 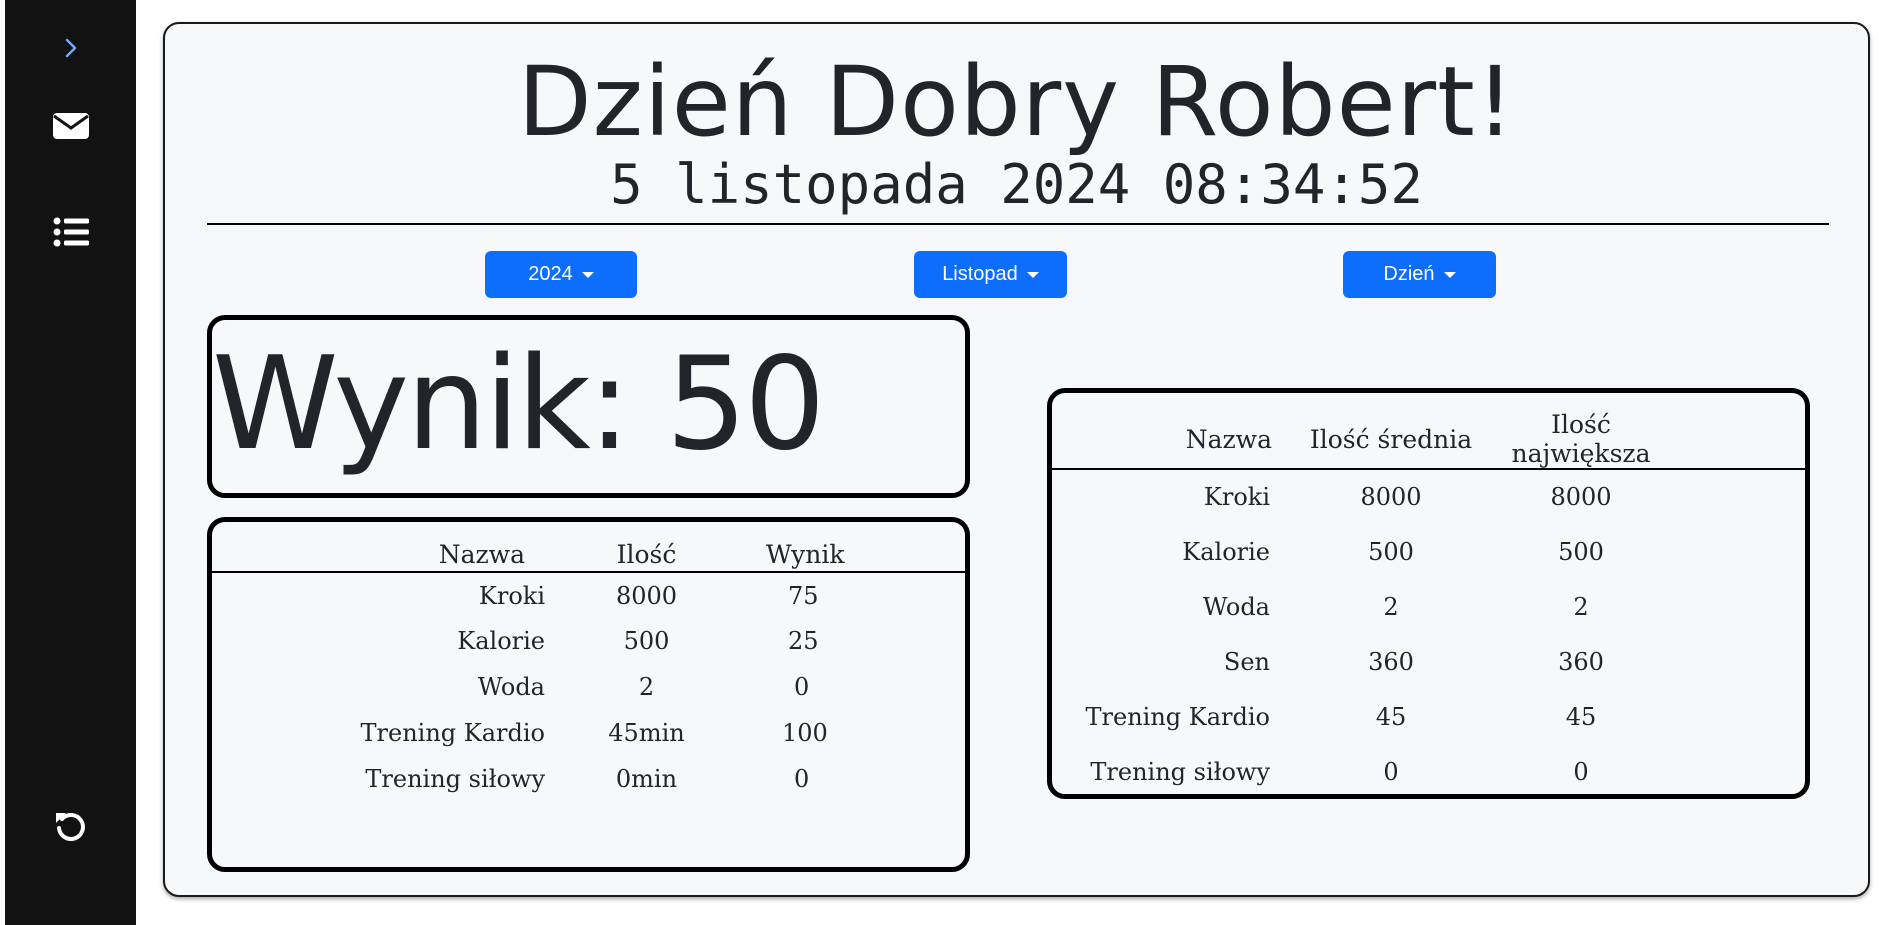 I want to click on rotate-left-icon, so click(x=71, y=826).